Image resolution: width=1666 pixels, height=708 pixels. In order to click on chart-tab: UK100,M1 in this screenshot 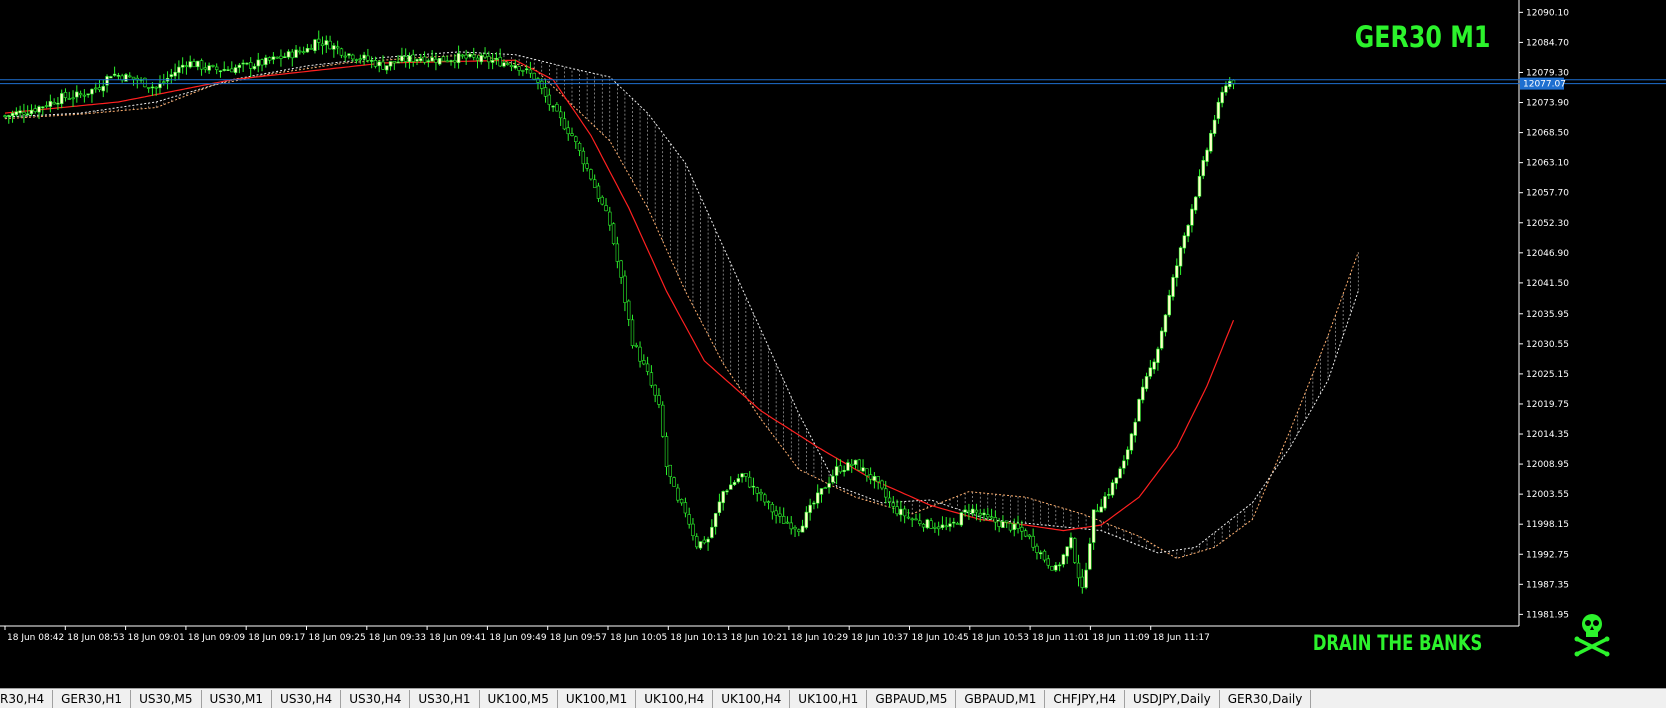, I will do `click(597, 698)`.